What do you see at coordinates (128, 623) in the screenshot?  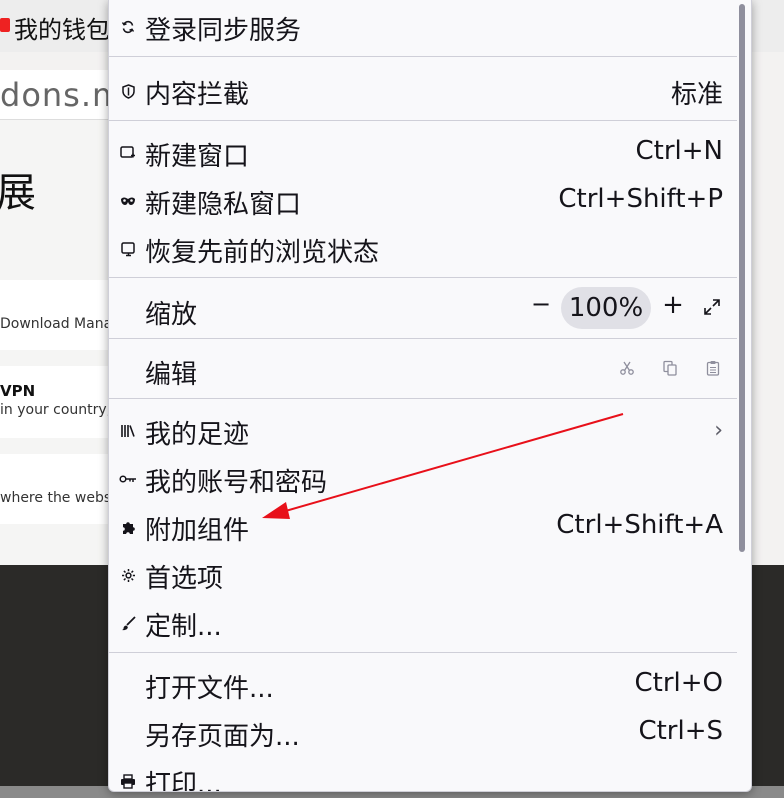 I see `paintbrush-icon` at bounding box center [128, 623].